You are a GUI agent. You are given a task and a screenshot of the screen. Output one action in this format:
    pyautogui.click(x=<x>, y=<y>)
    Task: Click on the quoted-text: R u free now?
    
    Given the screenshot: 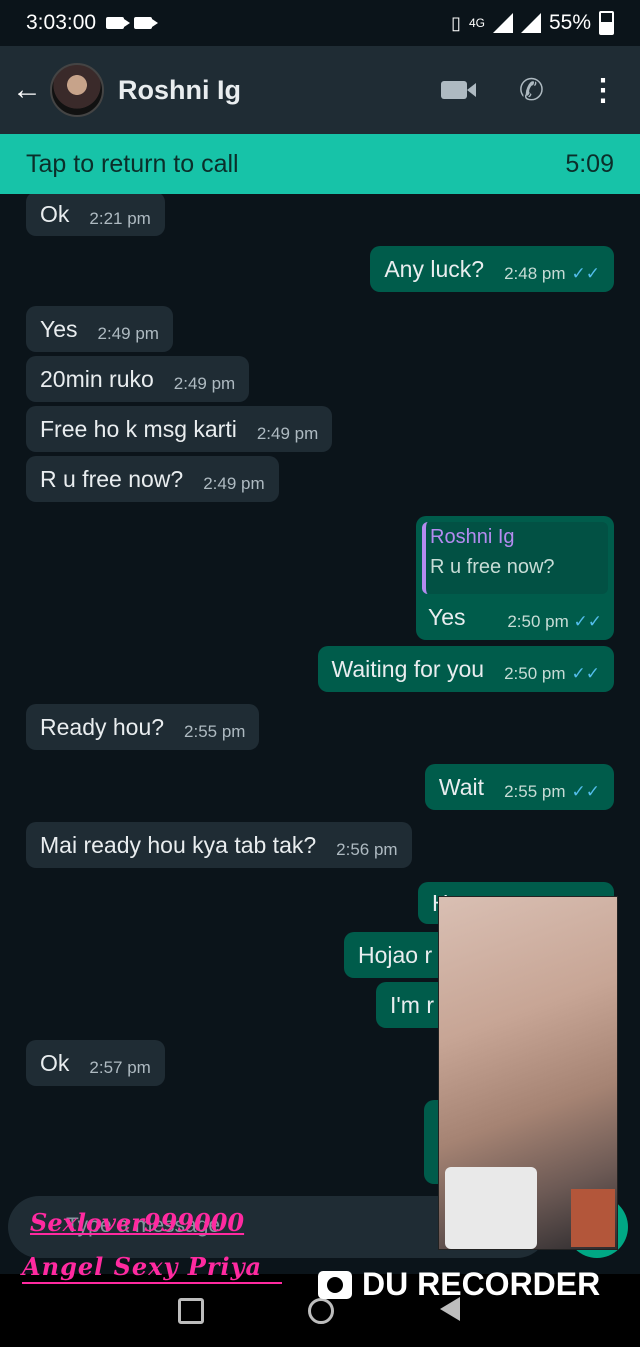 What is the action you would take?
    pyautogui.click(x=492, y=567)
    